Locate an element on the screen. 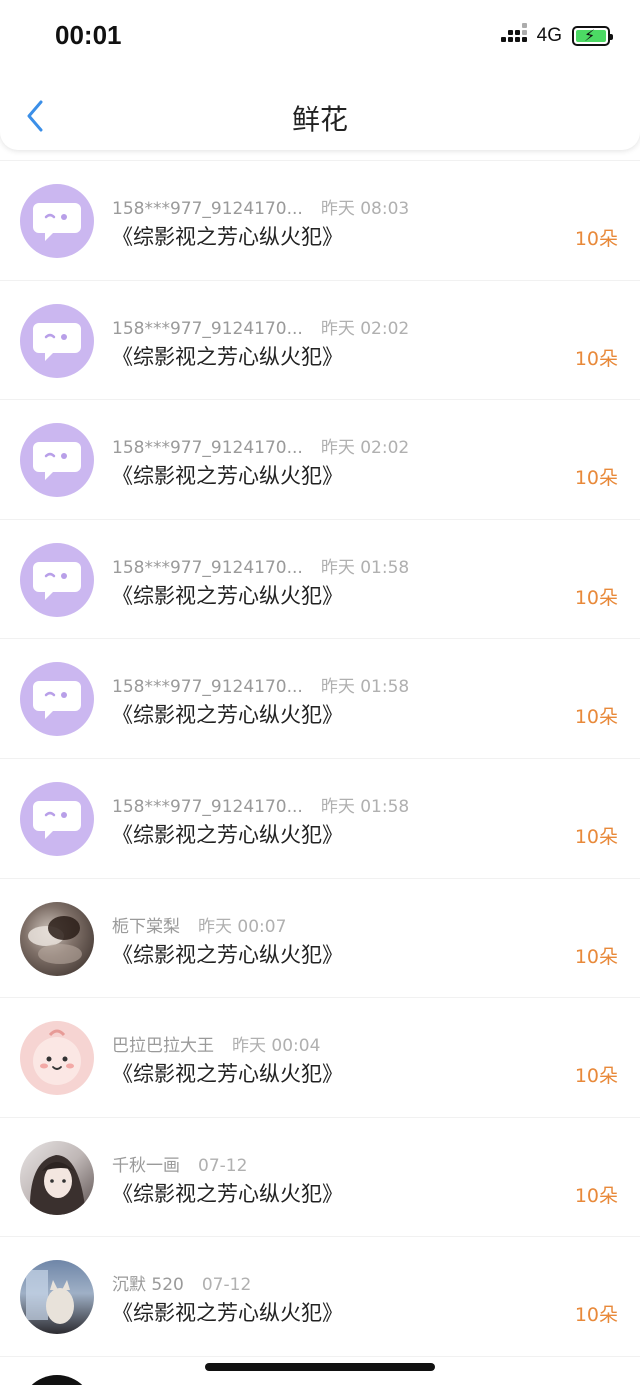 The height and width of the screenshot is (1385, 640). list-item: 千秋一画 07-12 《综影视之芳心纵火犯》 10朵 is located at coordinates (320, 1176).